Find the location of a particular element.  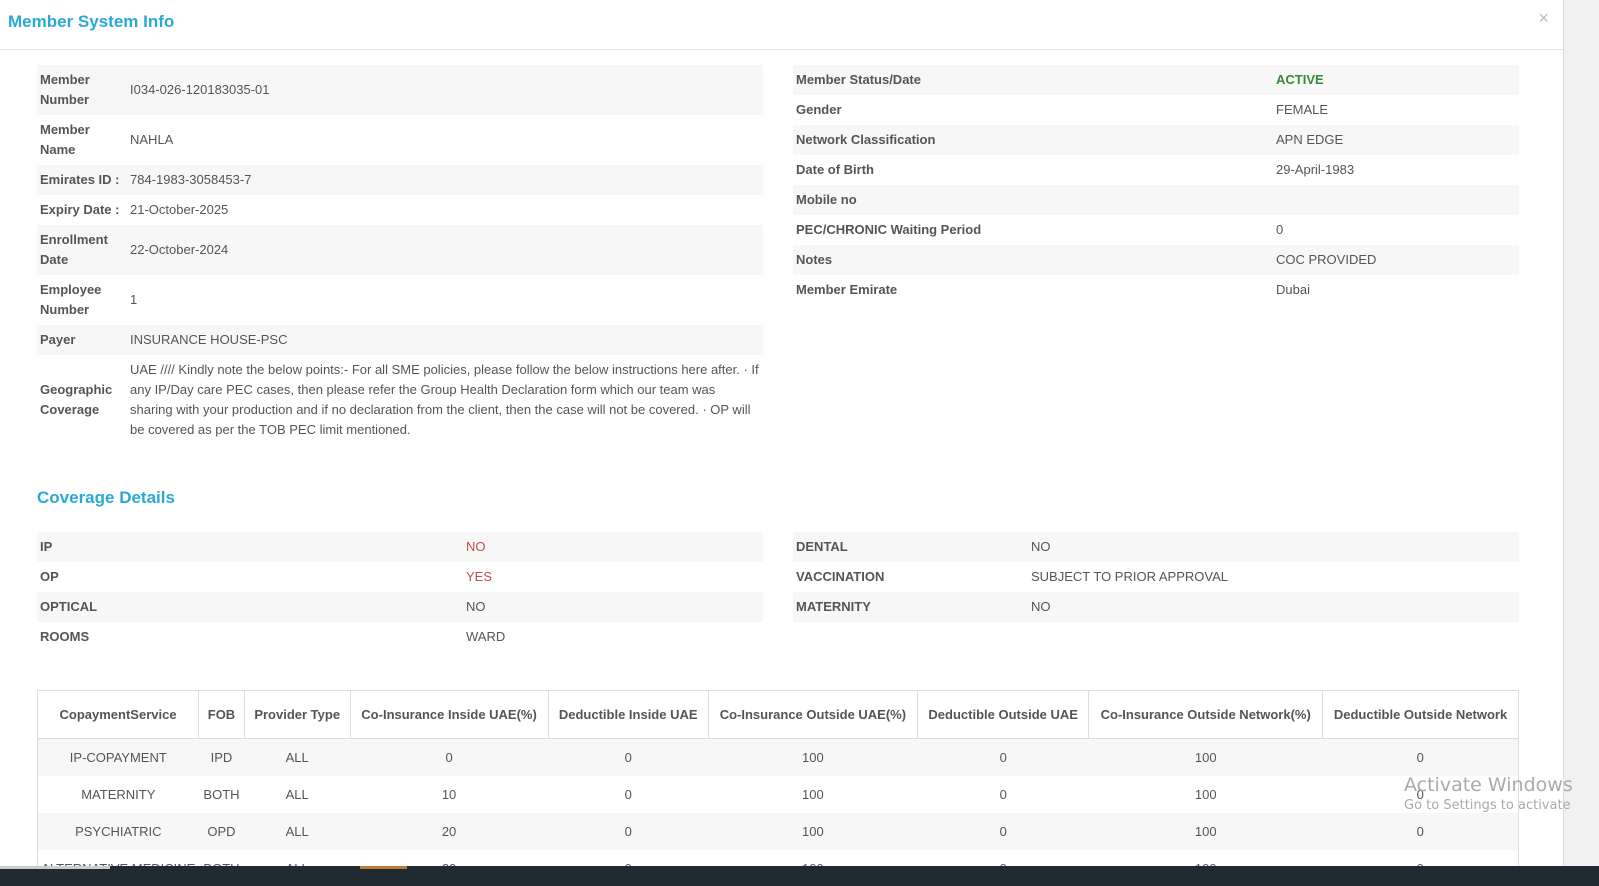

field-value: 784-1983-3058453-7 is located at coordinates (191, 179).